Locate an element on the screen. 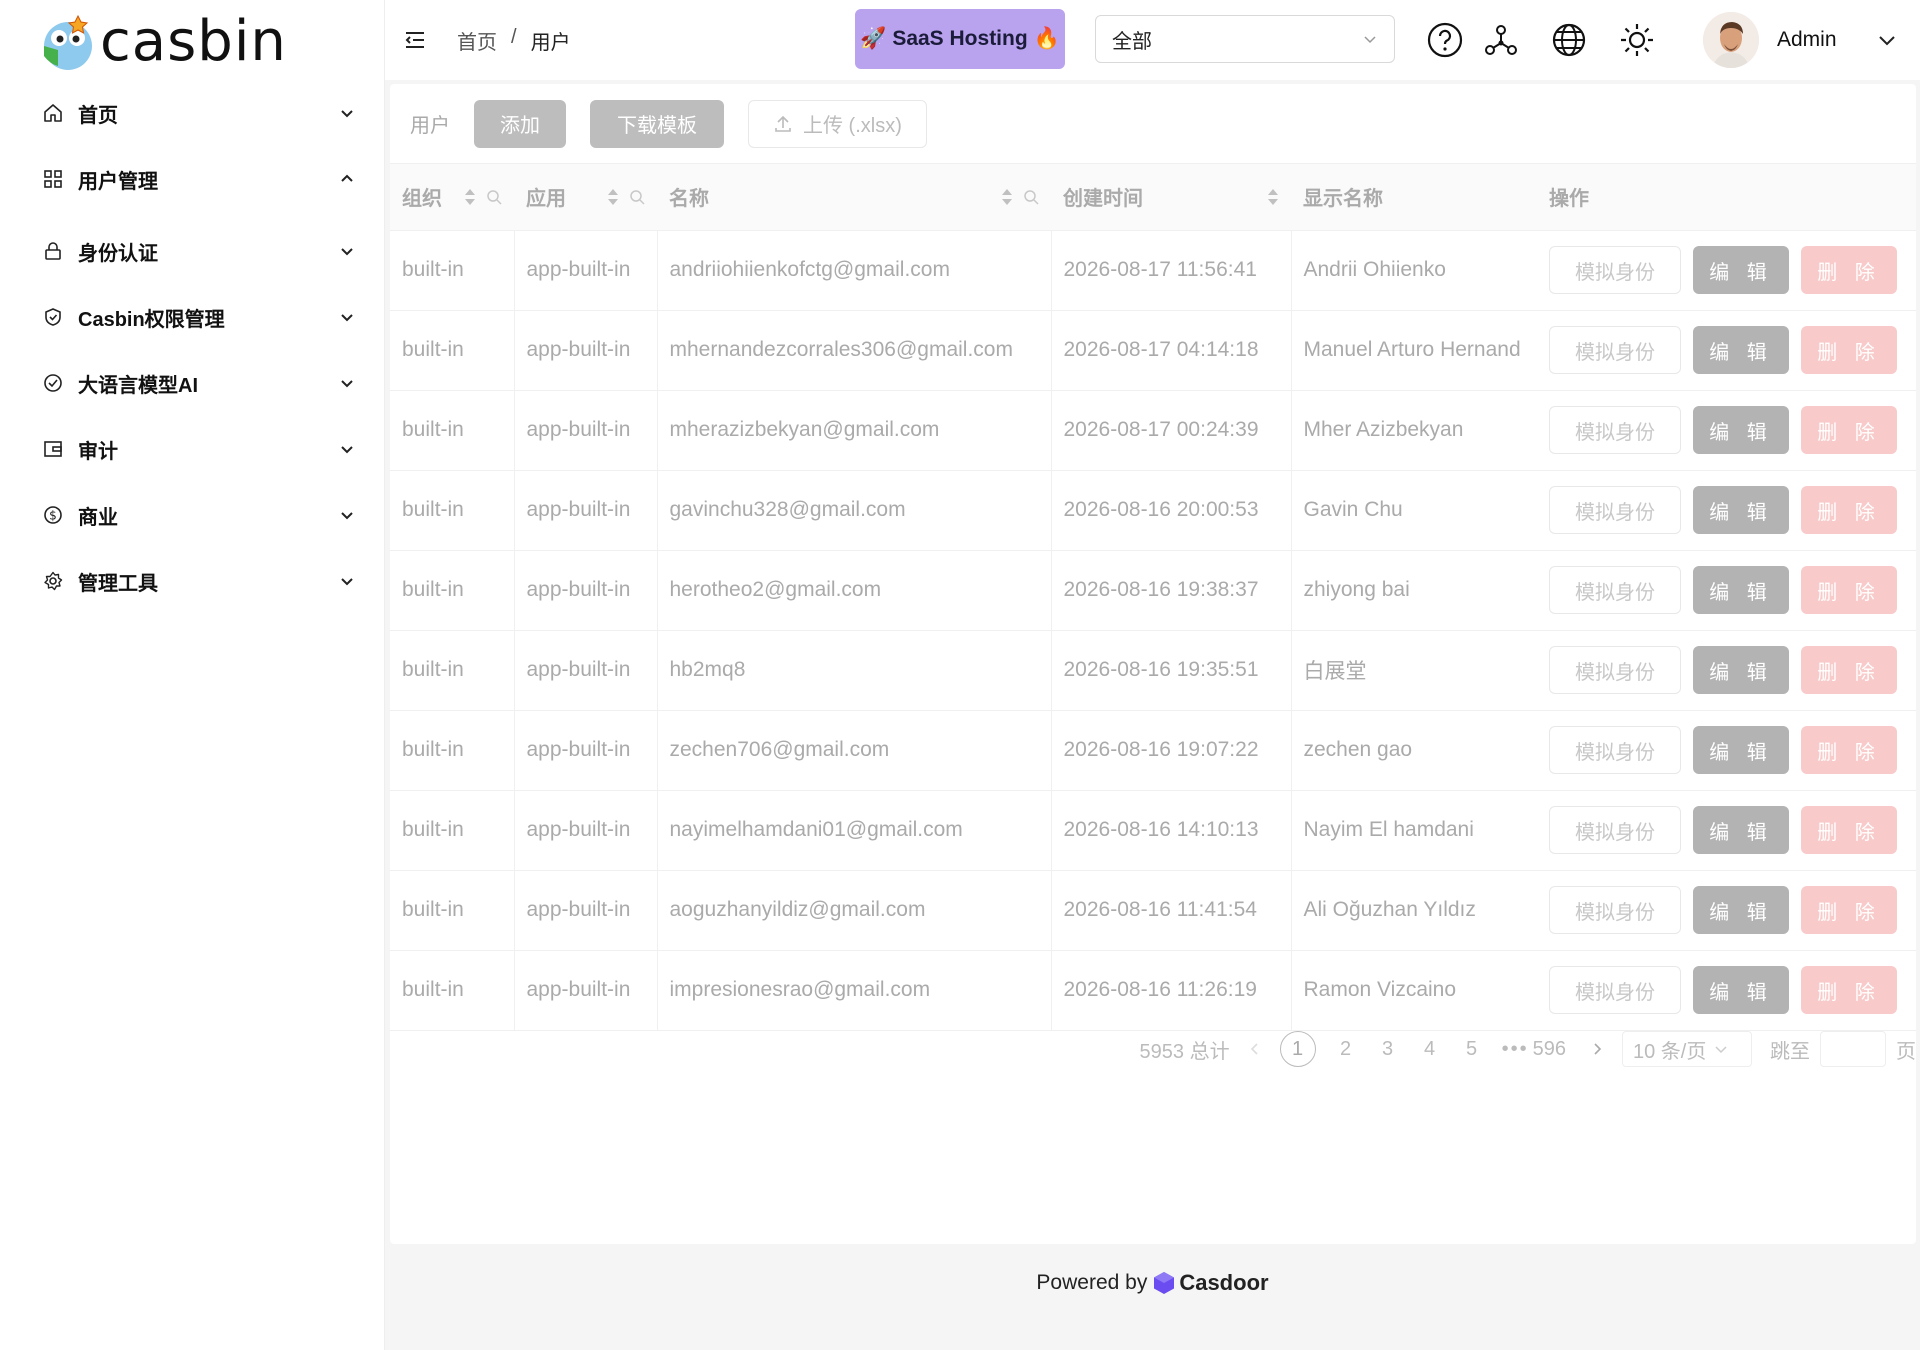 The image size is (1920, 1350). add-button: 添加 is located at coordinates (520, 123).